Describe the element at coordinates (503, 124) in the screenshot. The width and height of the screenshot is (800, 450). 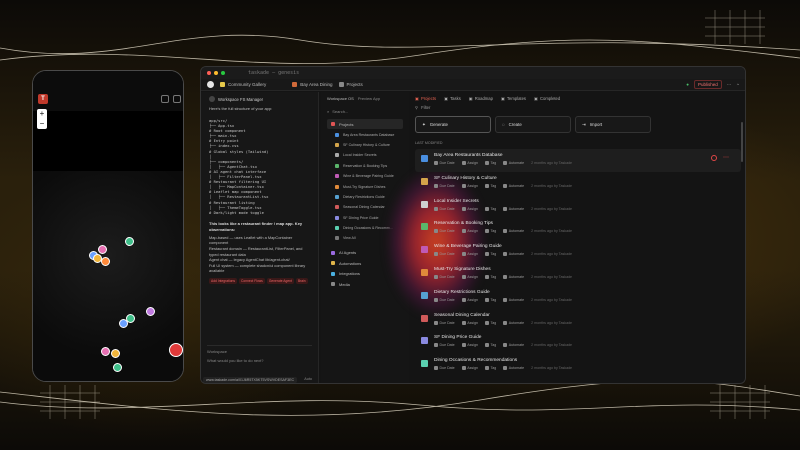
I see `plus-icon: ◌` at that location.